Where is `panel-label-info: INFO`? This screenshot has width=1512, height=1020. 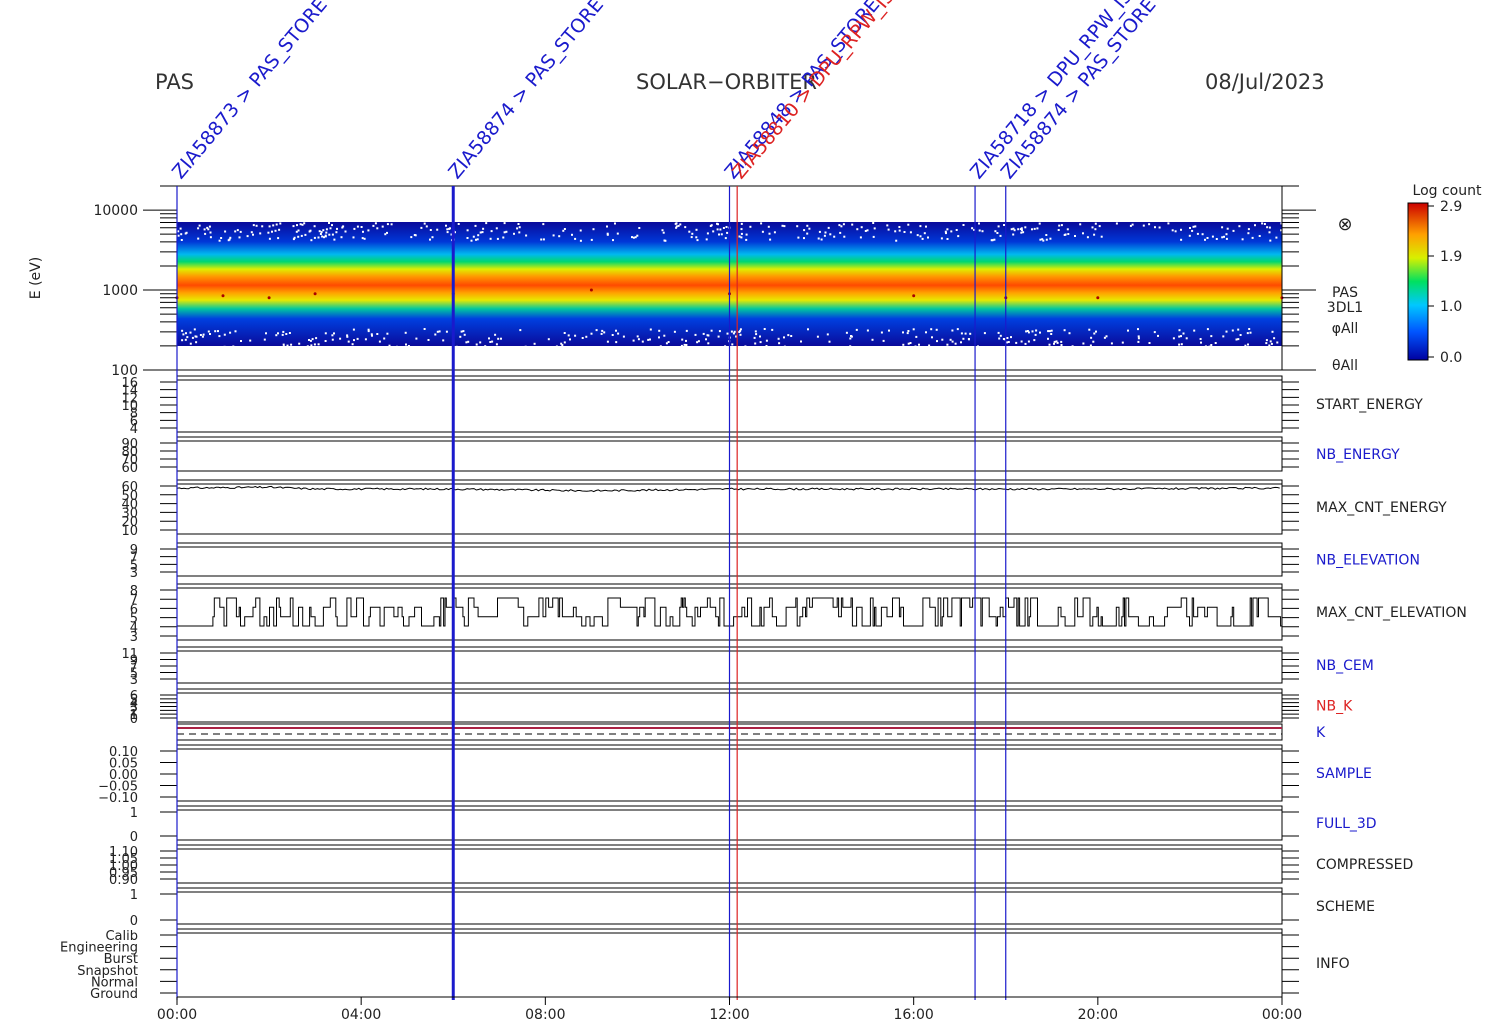 panel-label-info: INFO is located at coordinates (1333, 964).